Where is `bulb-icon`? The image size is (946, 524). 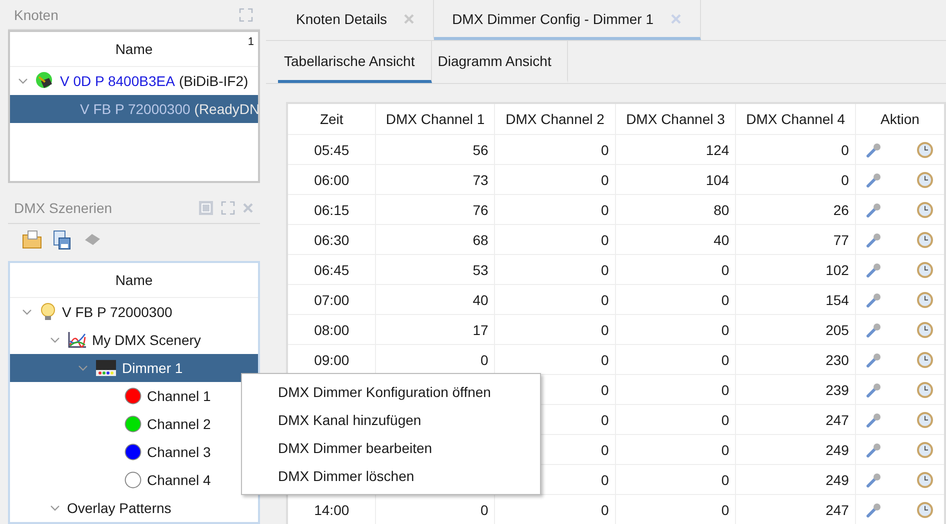
bulb-icon is located at coordinates (48, 312).